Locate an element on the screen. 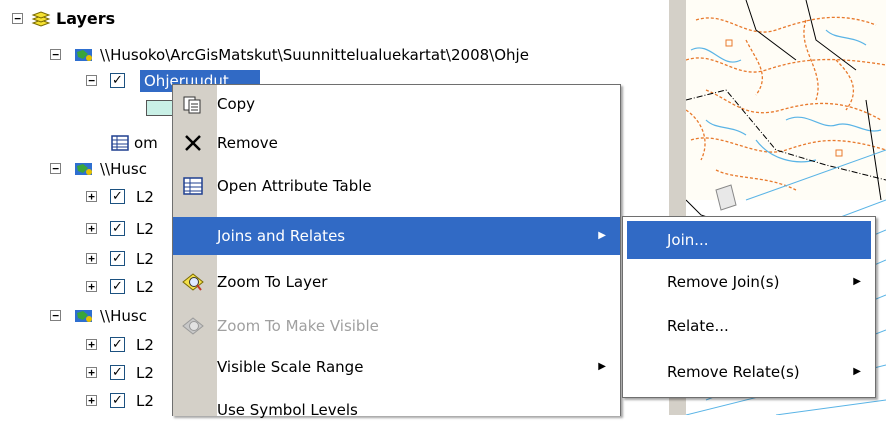  menu-item-label: Remove Relate(s) is located at coordinates (733, 372).